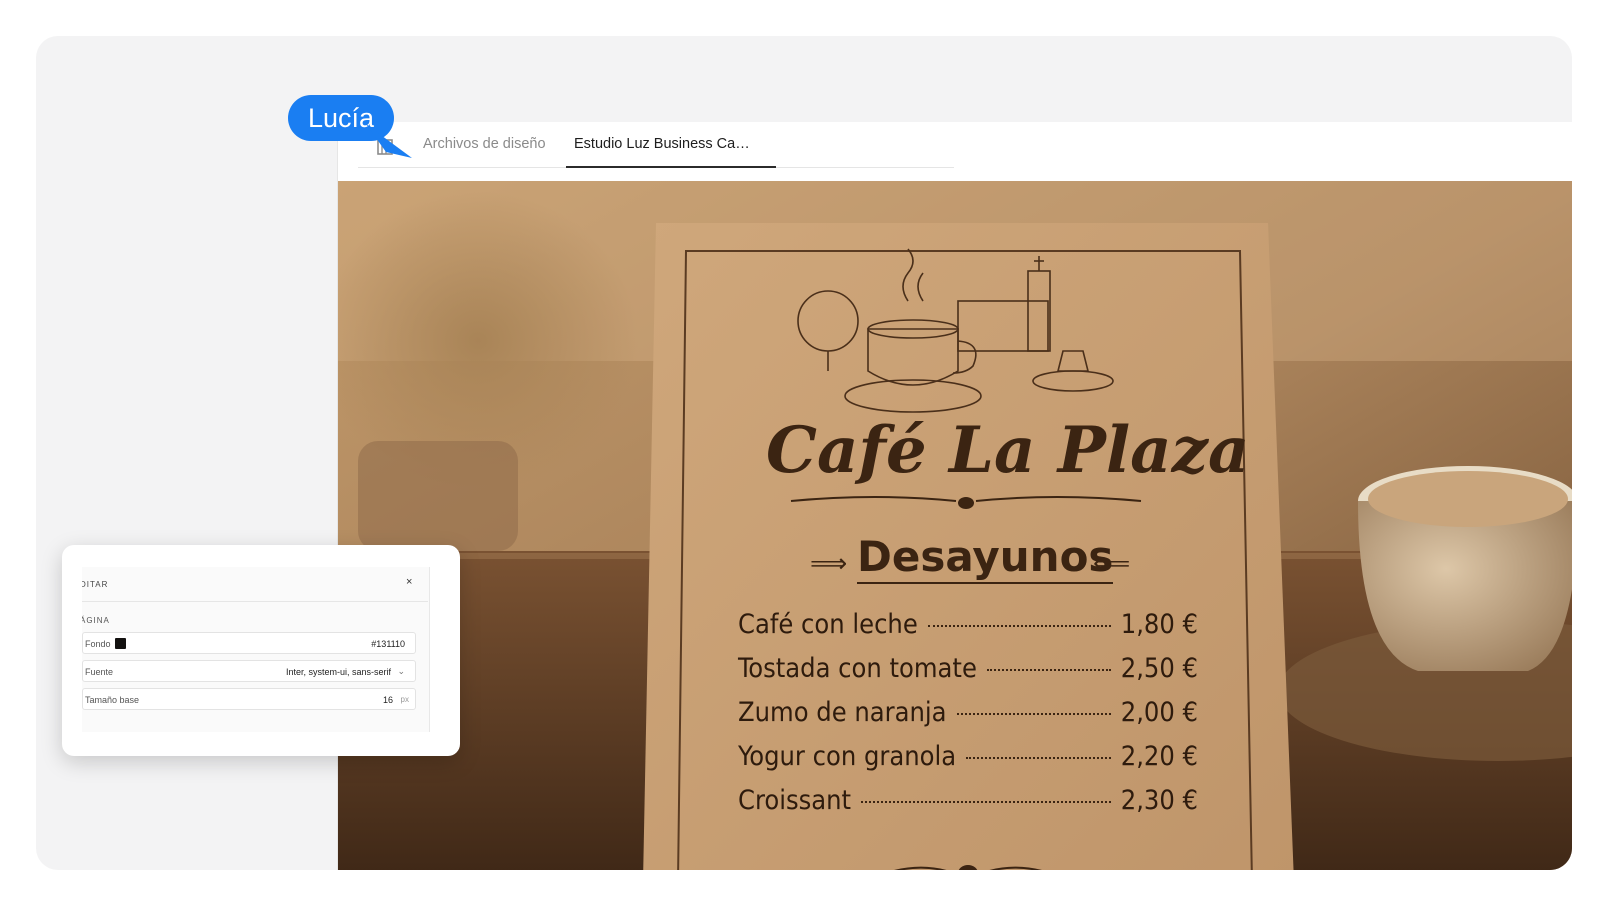 Image resolution: width=1600 pixels, height=900 pixels. Describe the element at coordinates (389, 141) in the screenshot. I see `collaborator-cursor-icon` at that location.